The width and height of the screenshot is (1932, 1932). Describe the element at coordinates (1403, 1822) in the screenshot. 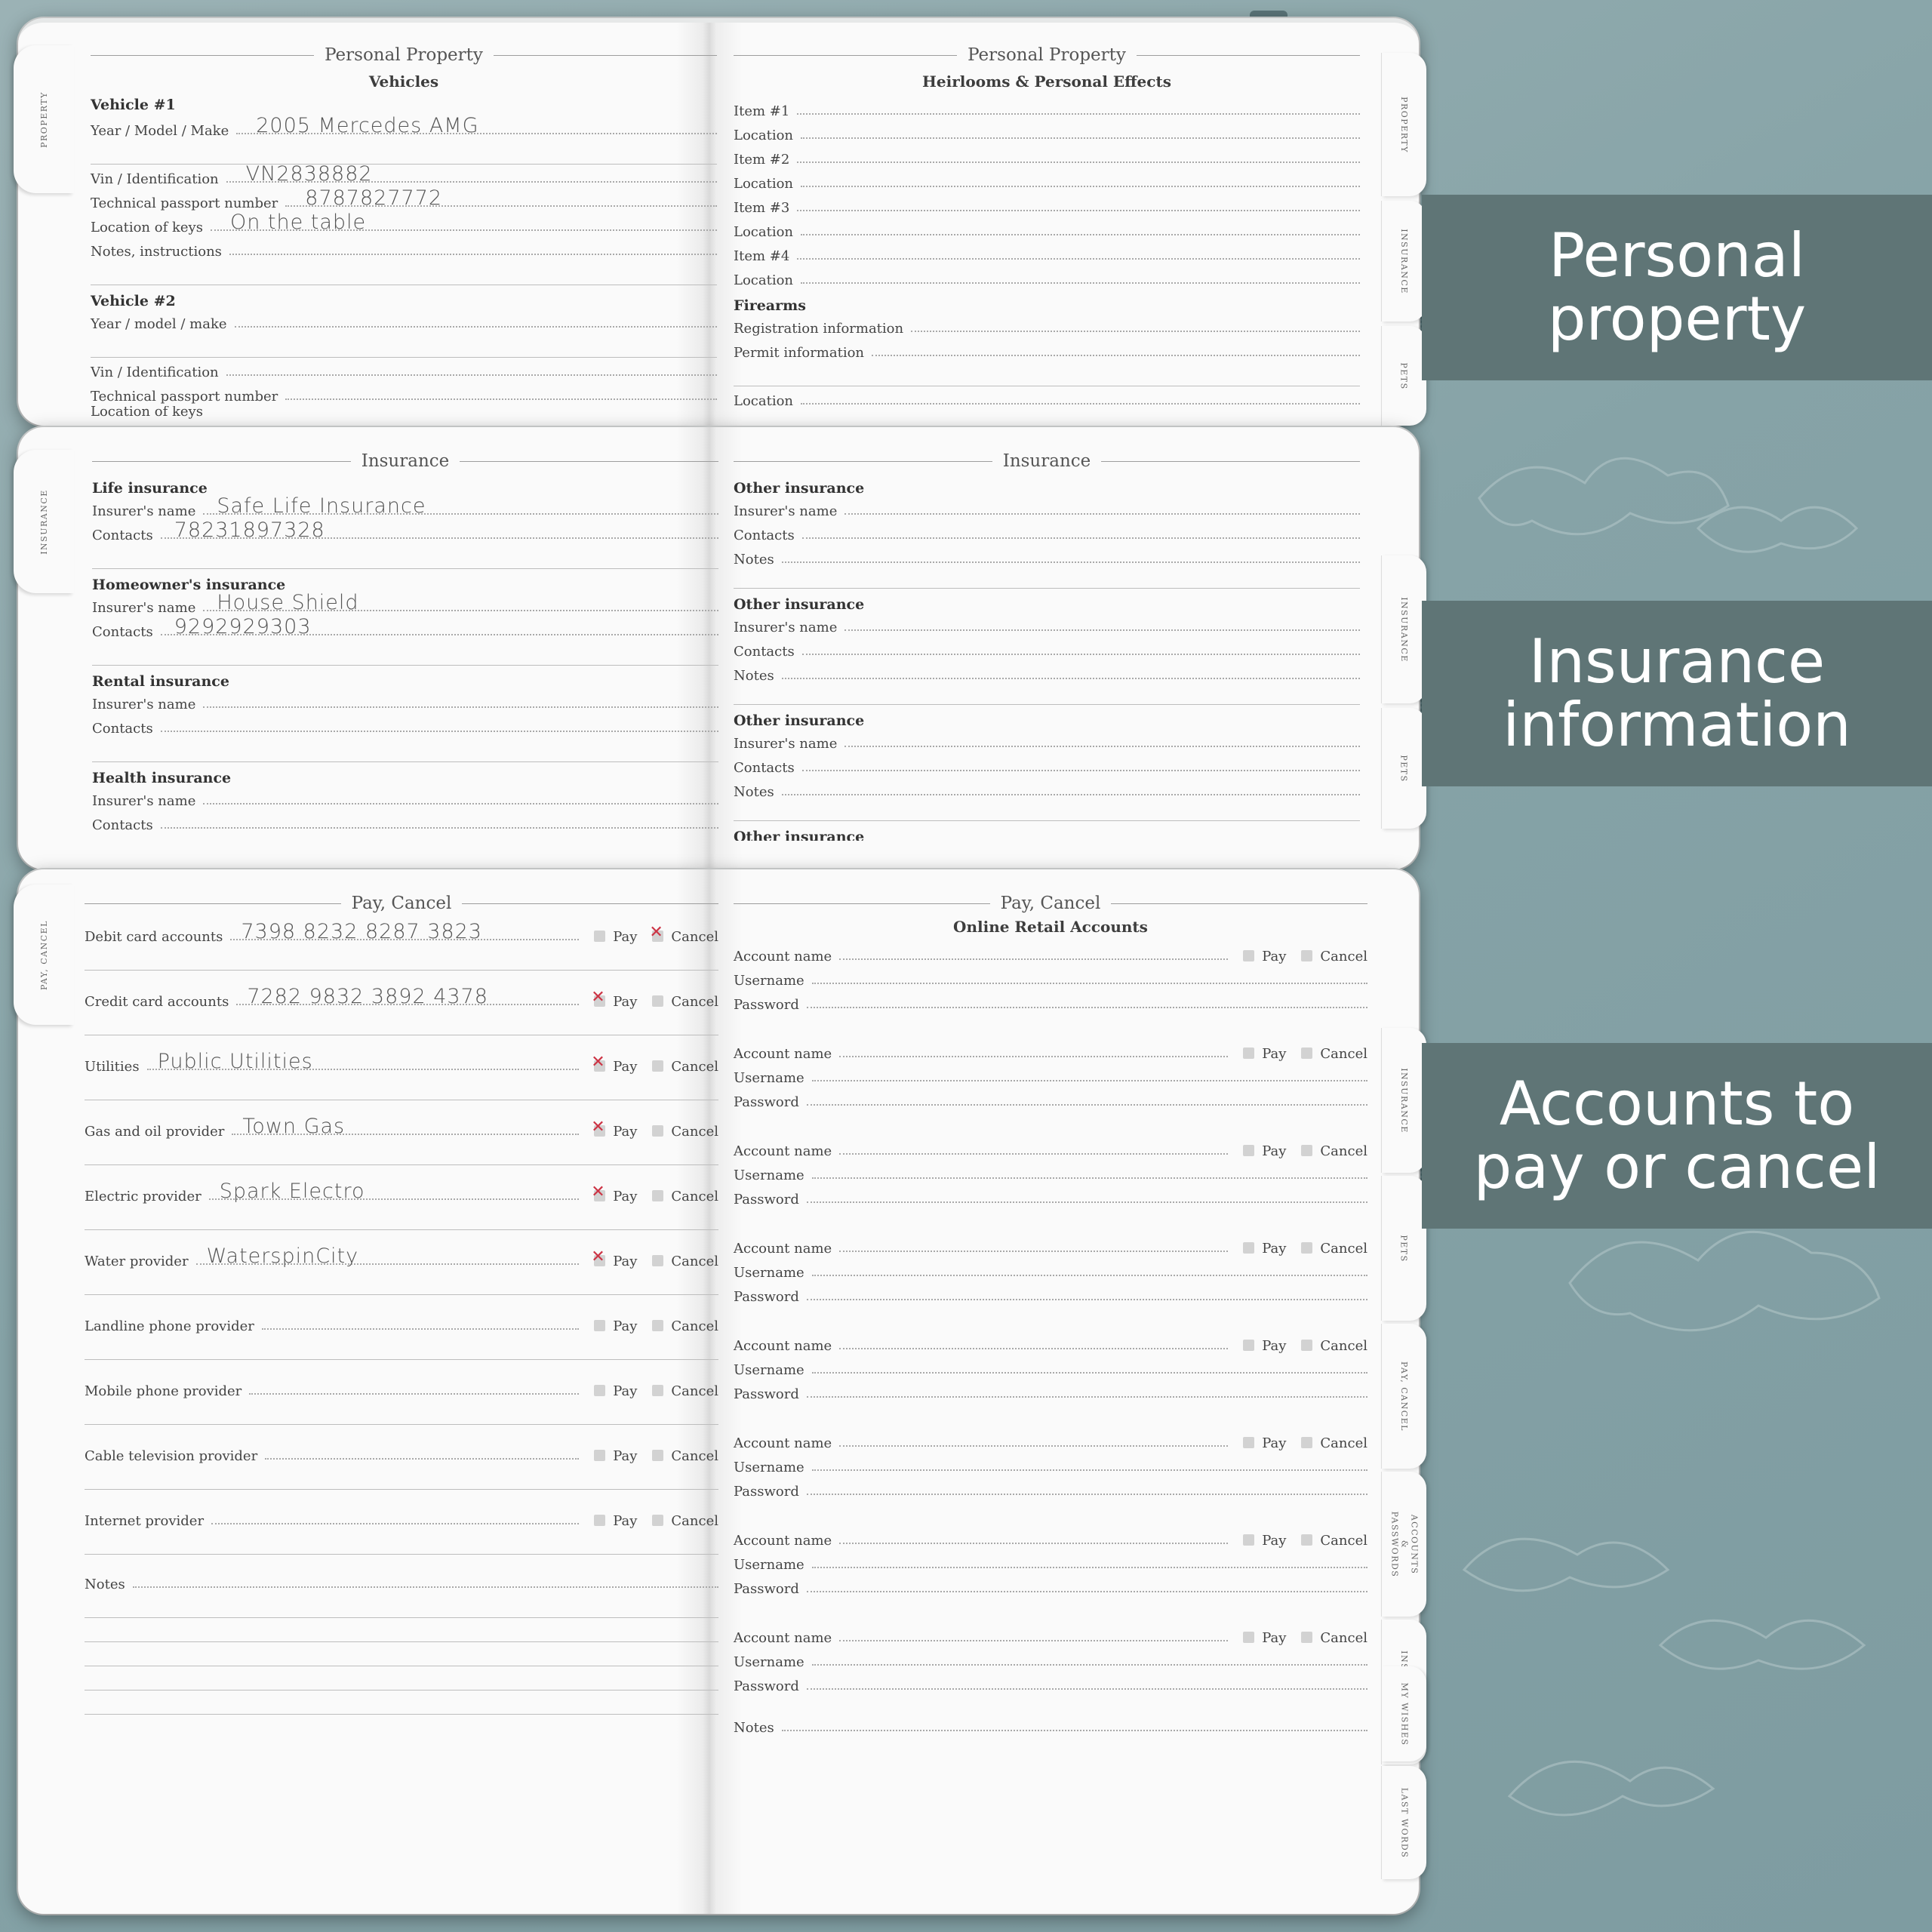

I see `tab-last-words: LAST WORDS` at that location.